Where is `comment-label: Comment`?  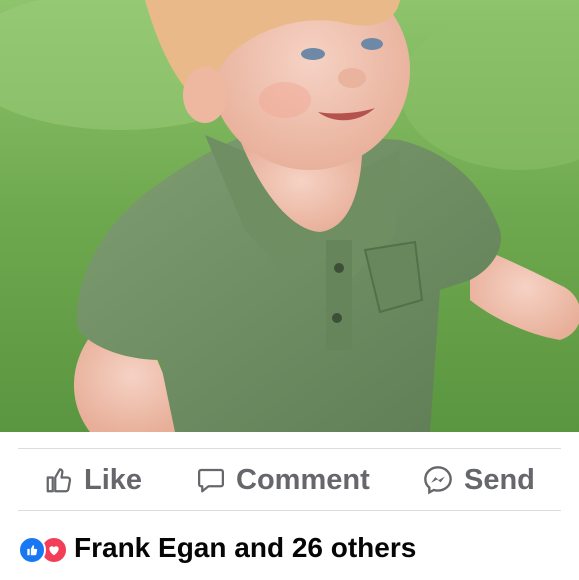 comment-label: Comment is located at coordinates (303, 479).